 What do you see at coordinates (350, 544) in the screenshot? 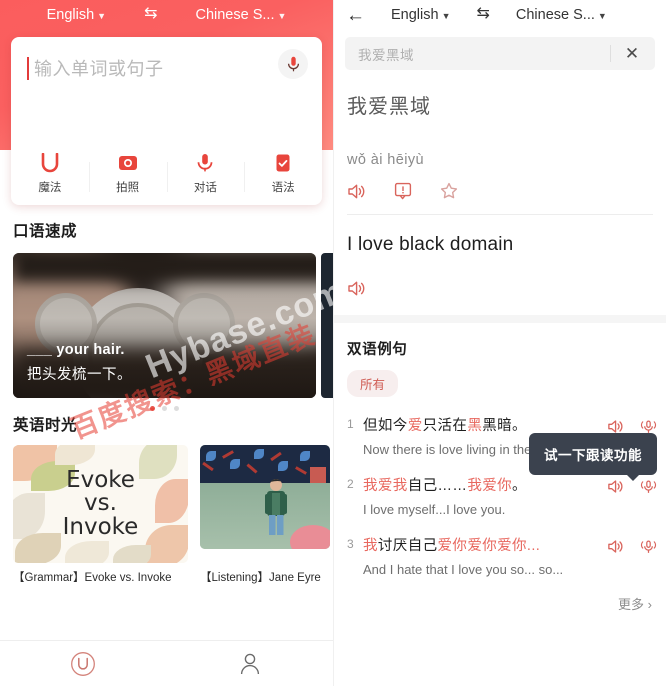
I see `example-number: 3` at bounding box center [350, 544].